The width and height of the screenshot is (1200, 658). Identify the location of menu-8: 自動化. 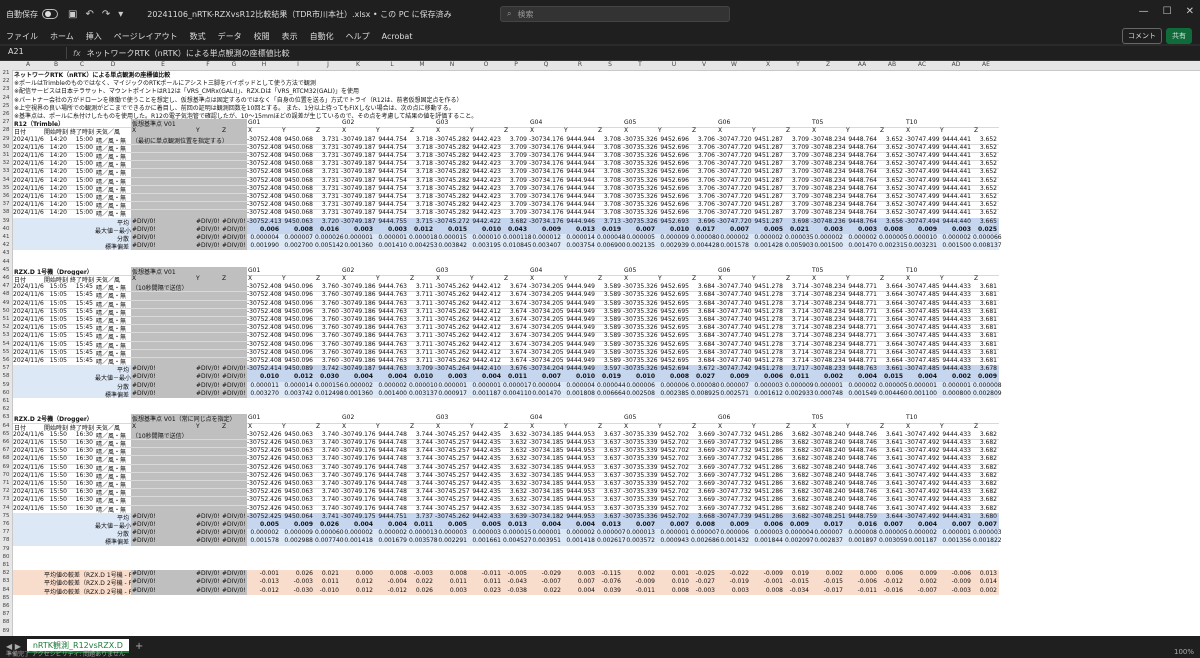
(322, 36).